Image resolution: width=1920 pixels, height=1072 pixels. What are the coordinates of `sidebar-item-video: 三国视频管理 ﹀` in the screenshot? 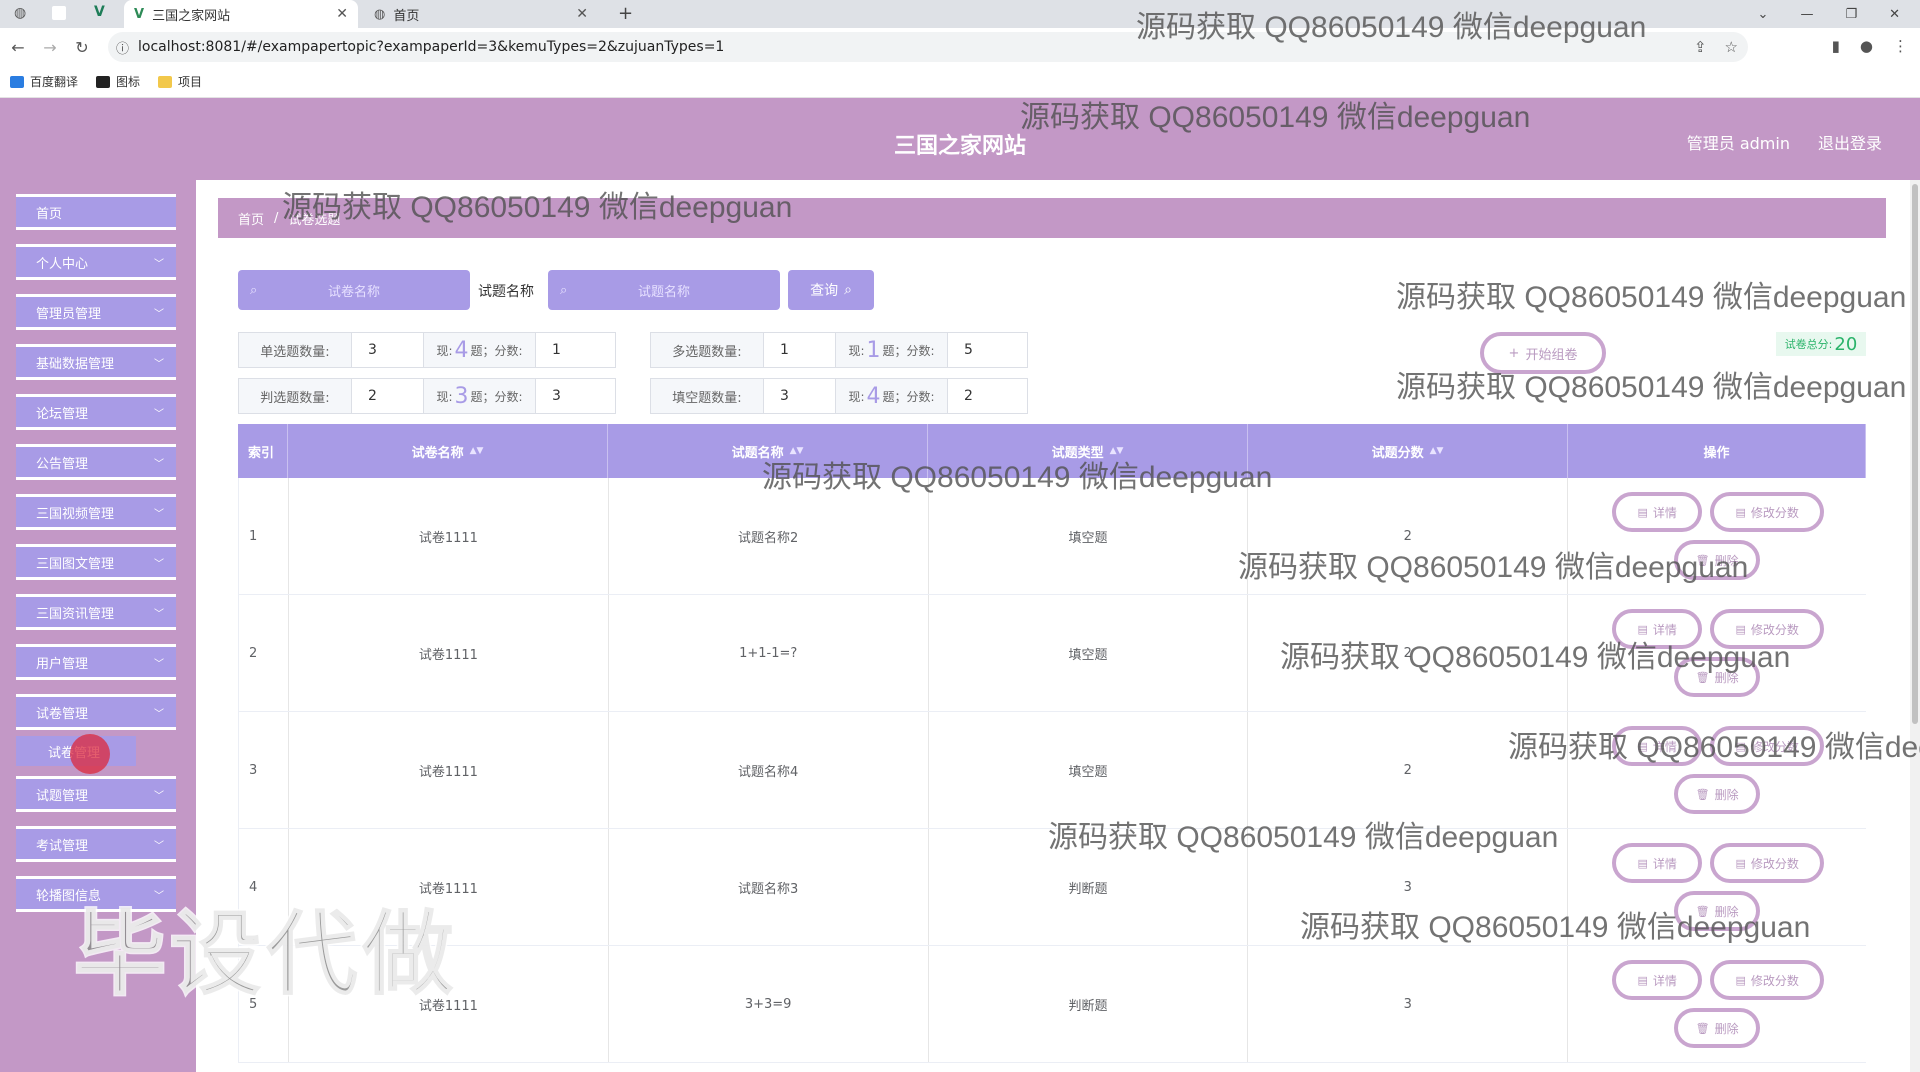 It's located at (96, 512).